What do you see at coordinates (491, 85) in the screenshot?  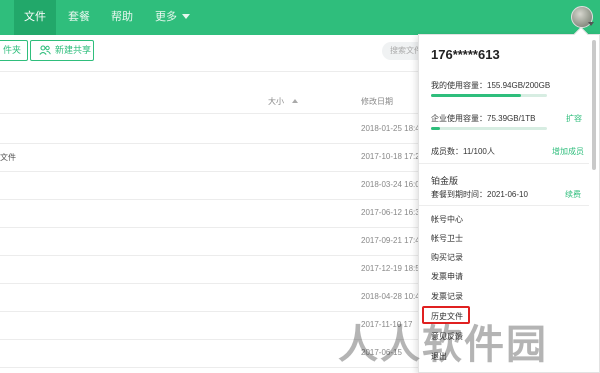 I see `personal-usage-text: 我的使用容量：155.94GB/200GB` at bounding box center [491, 85].